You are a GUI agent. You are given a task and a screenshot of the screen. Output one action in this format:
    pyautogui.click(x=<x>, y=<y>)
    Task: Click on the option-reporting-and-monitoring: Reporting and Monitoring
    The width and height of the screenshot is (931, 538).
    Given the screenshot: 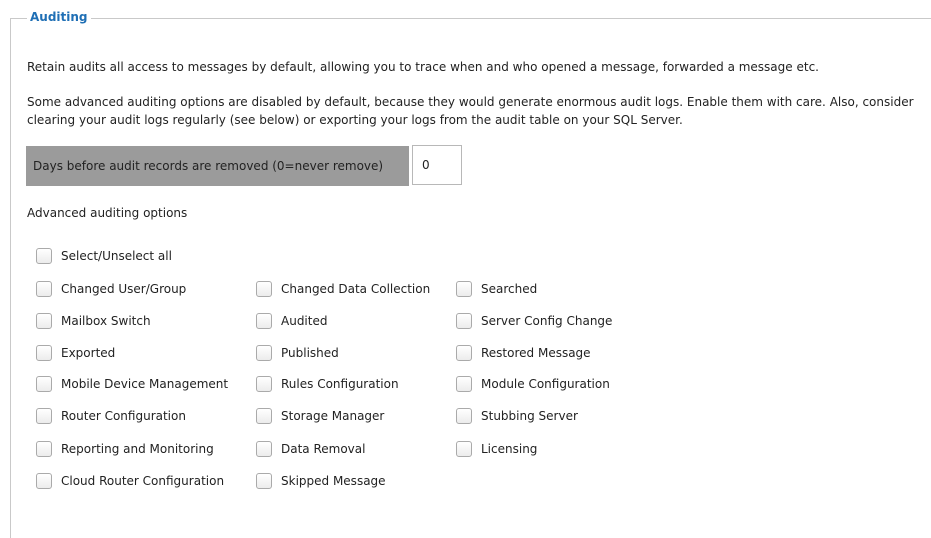 What is the action you would take?
    pyautogui.click(x=125, y=449)
    